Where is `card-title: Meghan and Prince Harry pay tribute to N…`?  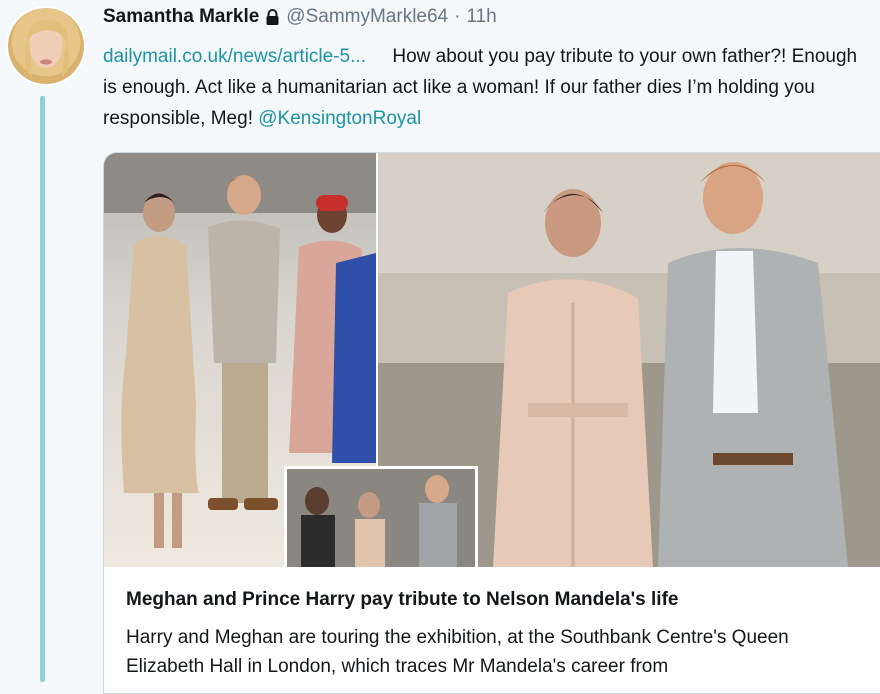 card-title: Meghan and Prince Harry pay tribute to N… is located at coordinates (402, 600).